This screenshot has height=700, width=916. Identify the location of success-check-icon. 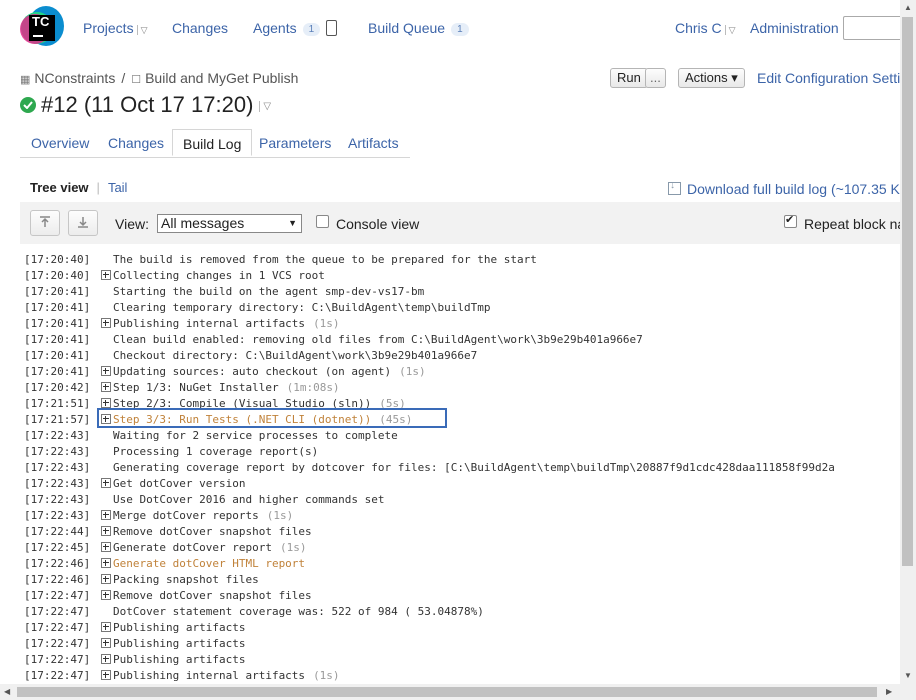
(28, 105).